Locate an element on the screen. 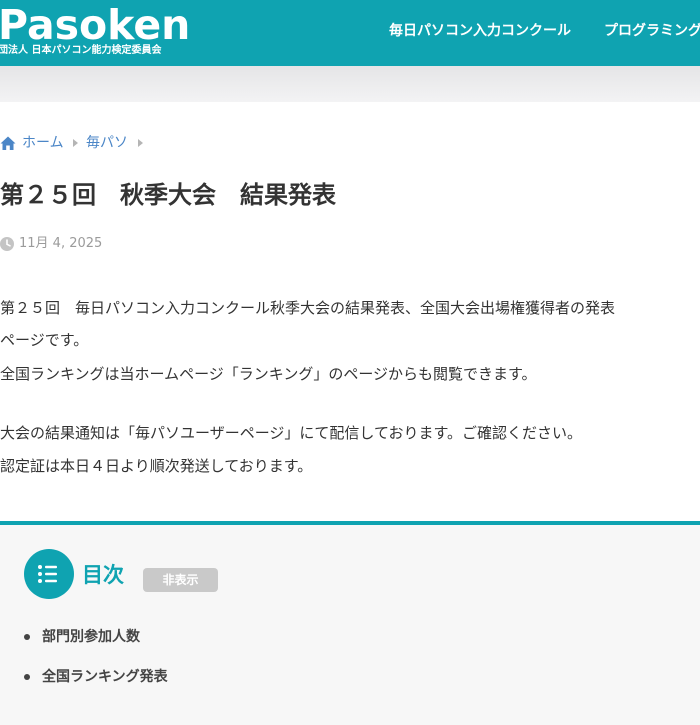 Image resolution: width=700 pixels, height=725 pixels. date-text: 11月 4, 2025 is located at coordinates (61, 243).